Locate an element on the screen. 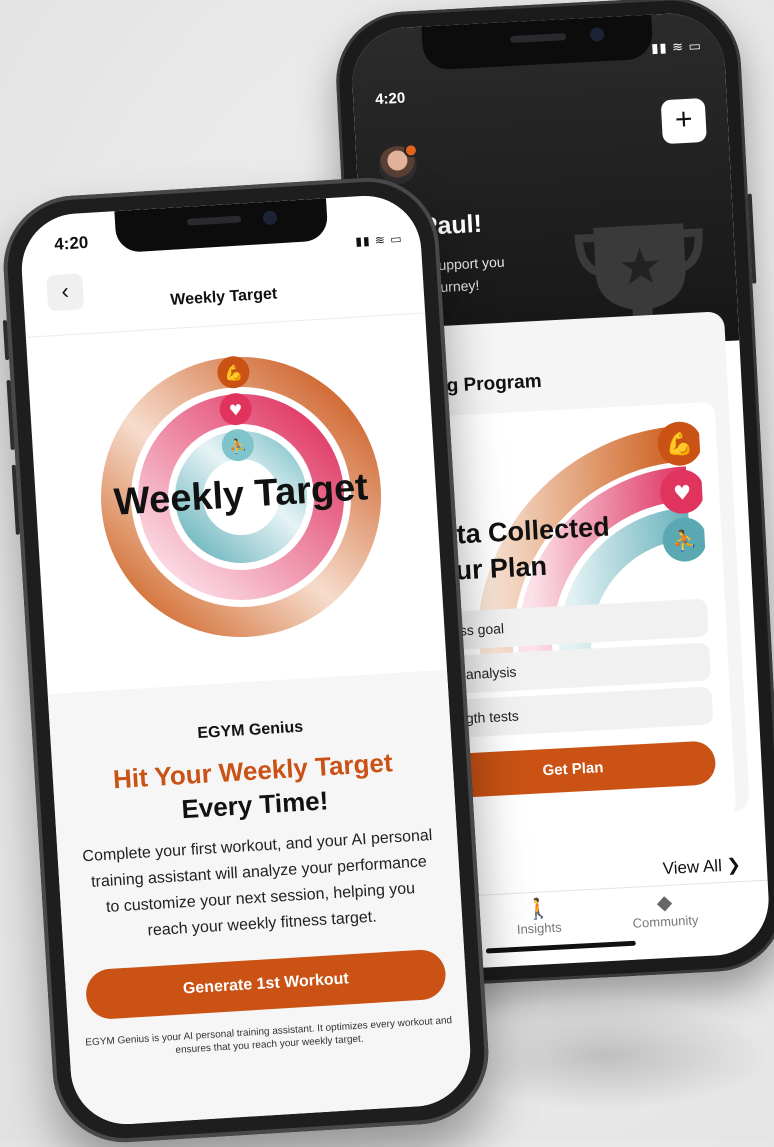  tab-label: Community is located at coordinates (665, 921).